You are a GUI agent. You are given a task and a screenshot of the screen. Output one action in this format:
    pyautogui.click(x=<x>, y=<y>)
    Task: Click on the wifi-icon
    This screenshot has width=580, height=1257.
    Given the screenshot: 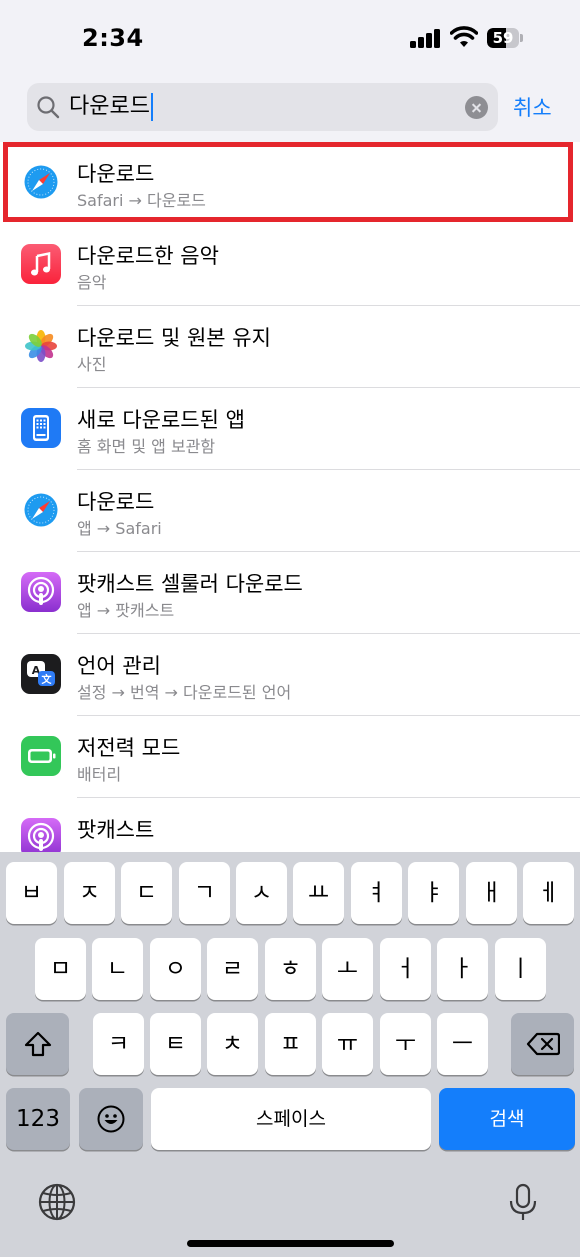 What is the action you would take?
    pyautogui.click(x=464, y=36)
    